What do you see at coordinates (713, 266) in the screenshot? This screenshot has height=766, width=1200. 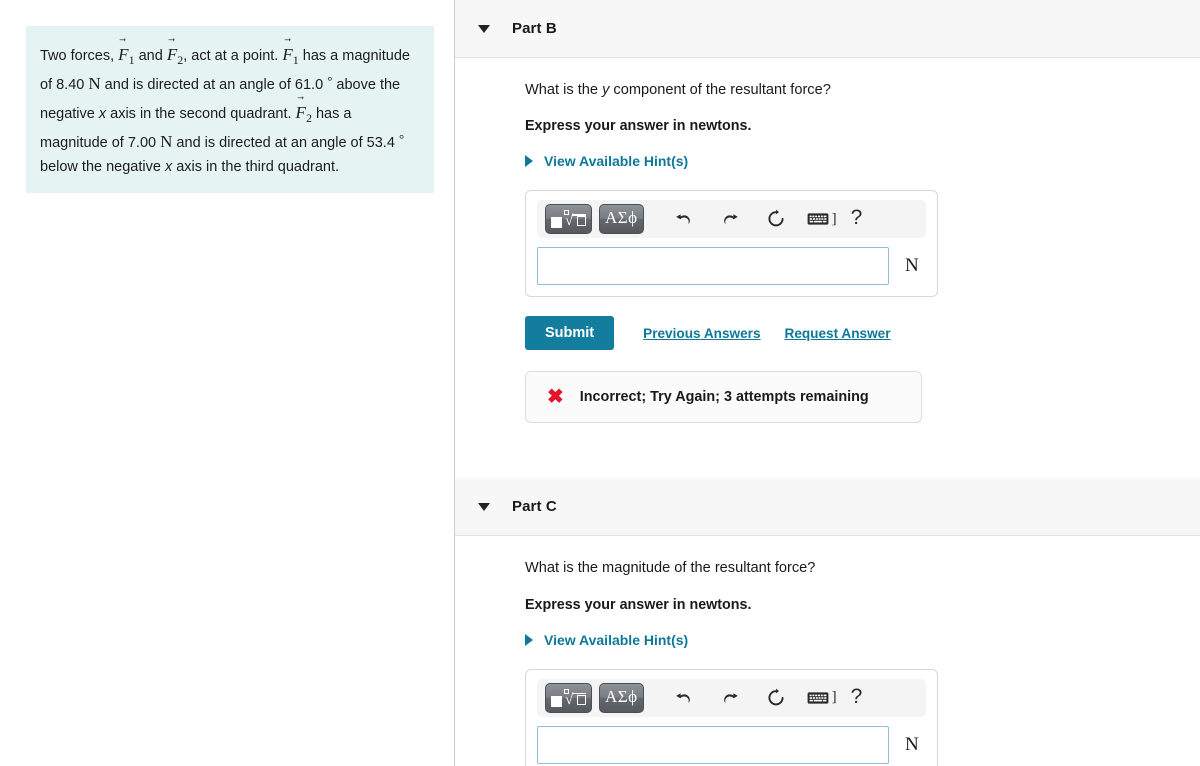 I see `part-b-answer-input` at bounding box center [713, 266].